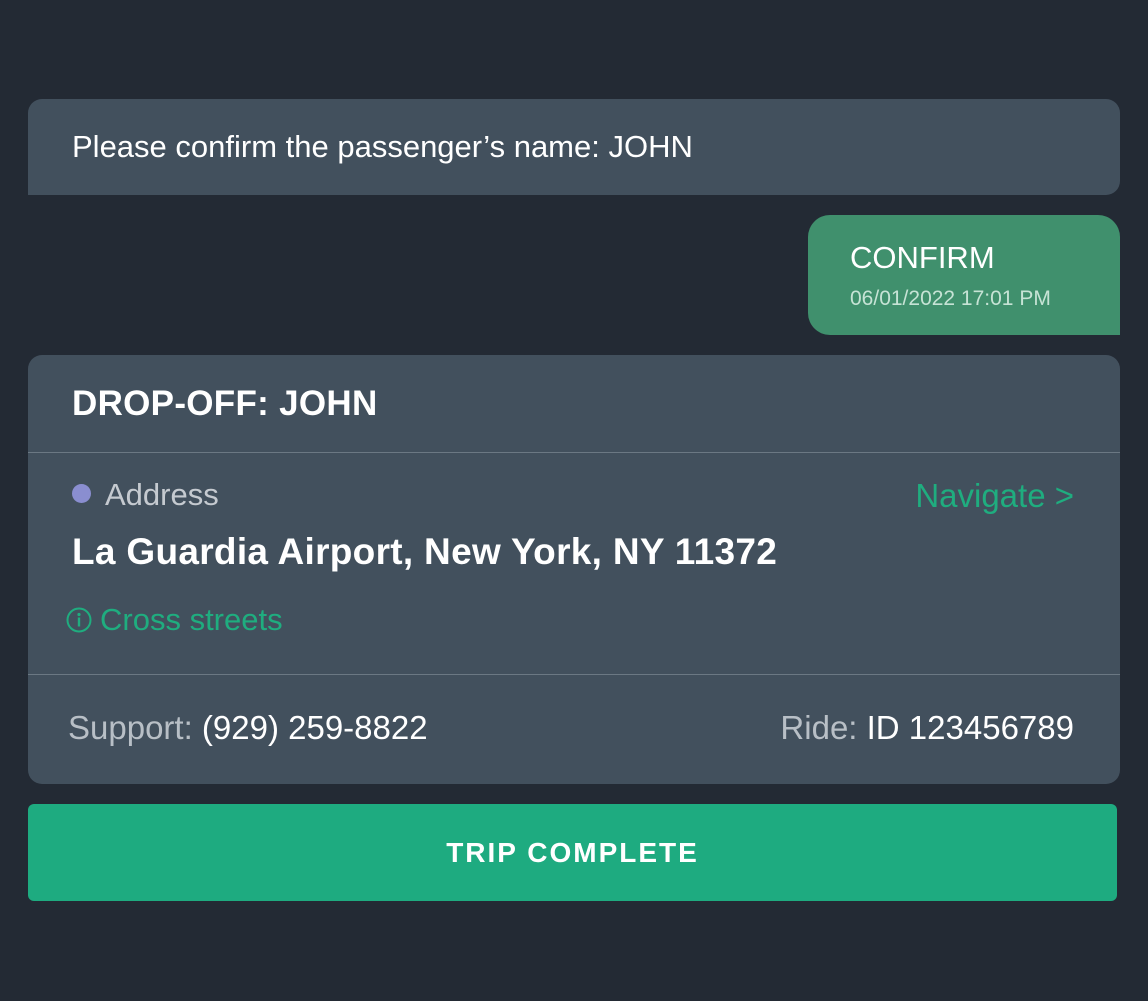  What do you see at coordinates (970, 727) in the screenshot?
I see `ride-id: ID 123456789` at bounding box center [970, 727].